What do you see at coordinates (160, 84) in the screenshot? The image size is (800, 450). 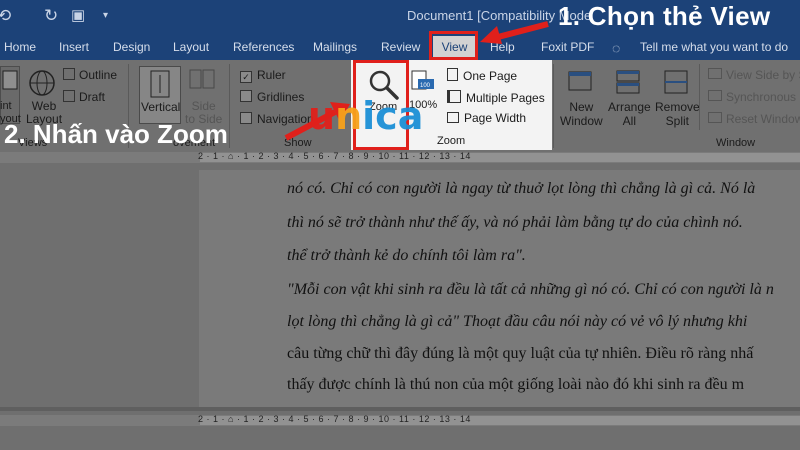 I see `vertical-icon` at bounding box center [160, 84].